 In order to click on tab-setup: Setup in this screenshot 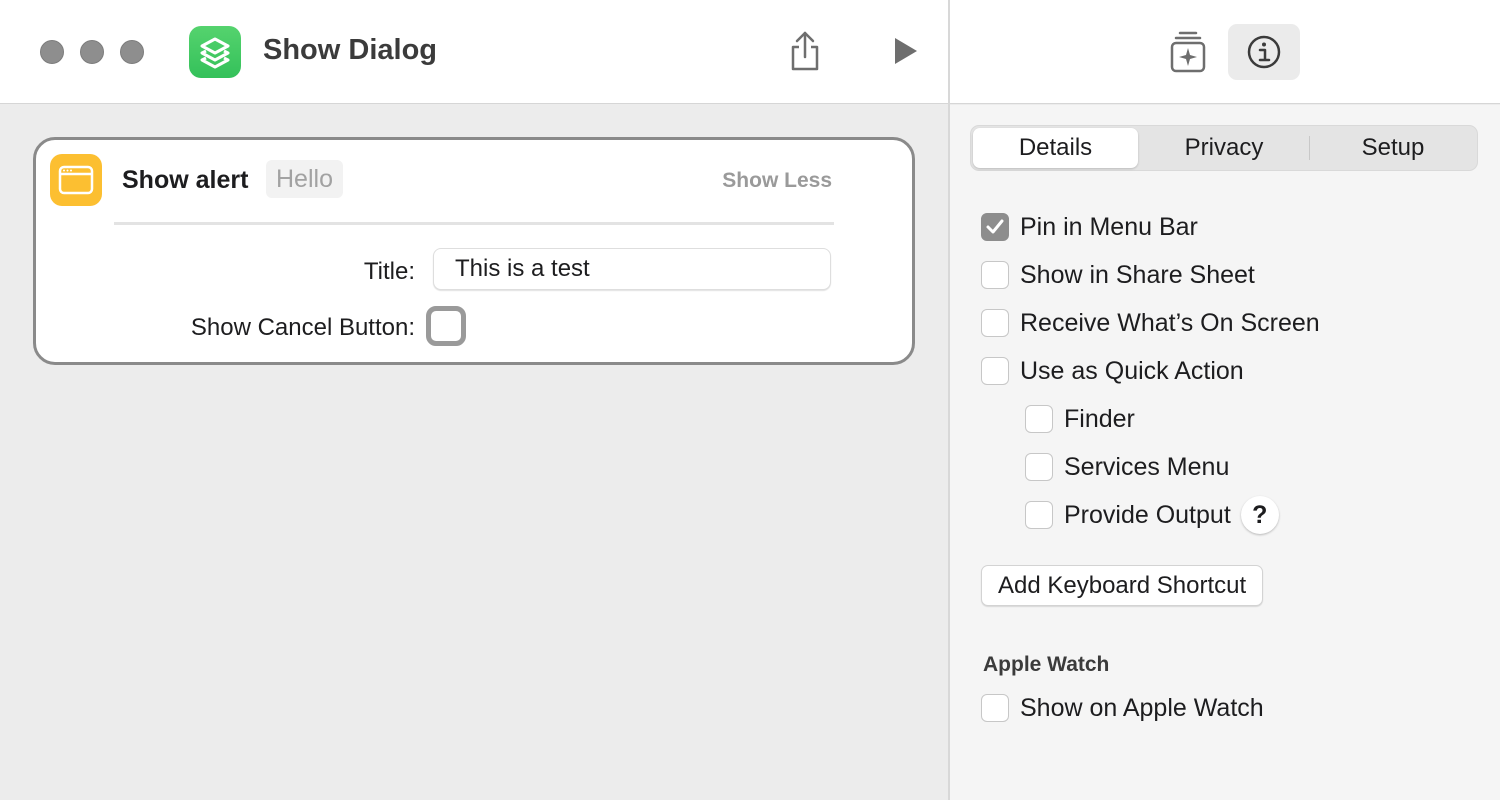, I will do `click(1393, 148)`.